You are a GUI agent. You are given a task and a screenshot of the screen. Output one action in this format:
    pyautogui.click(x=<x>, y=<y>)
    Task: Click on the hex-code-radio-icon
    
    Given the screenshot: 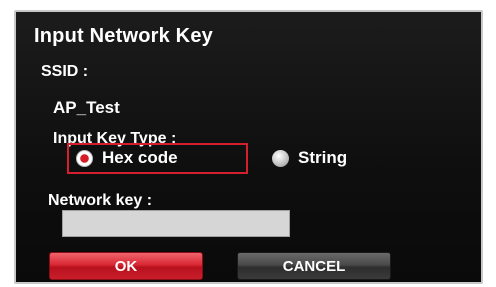 What is the action you would take?
    pyautogui.click(x=84, y=158)
    